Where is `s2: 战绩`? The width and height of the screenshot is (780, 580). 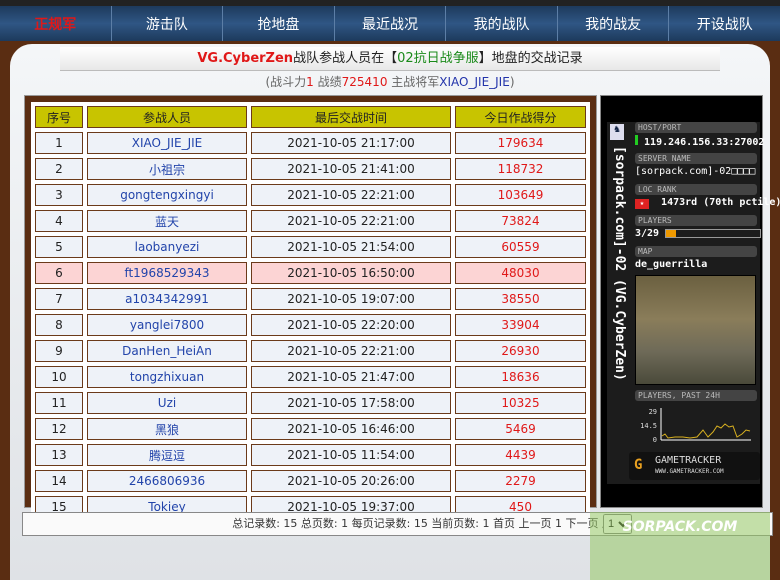 s2: 战绩 is located at coordinates (327, 82).